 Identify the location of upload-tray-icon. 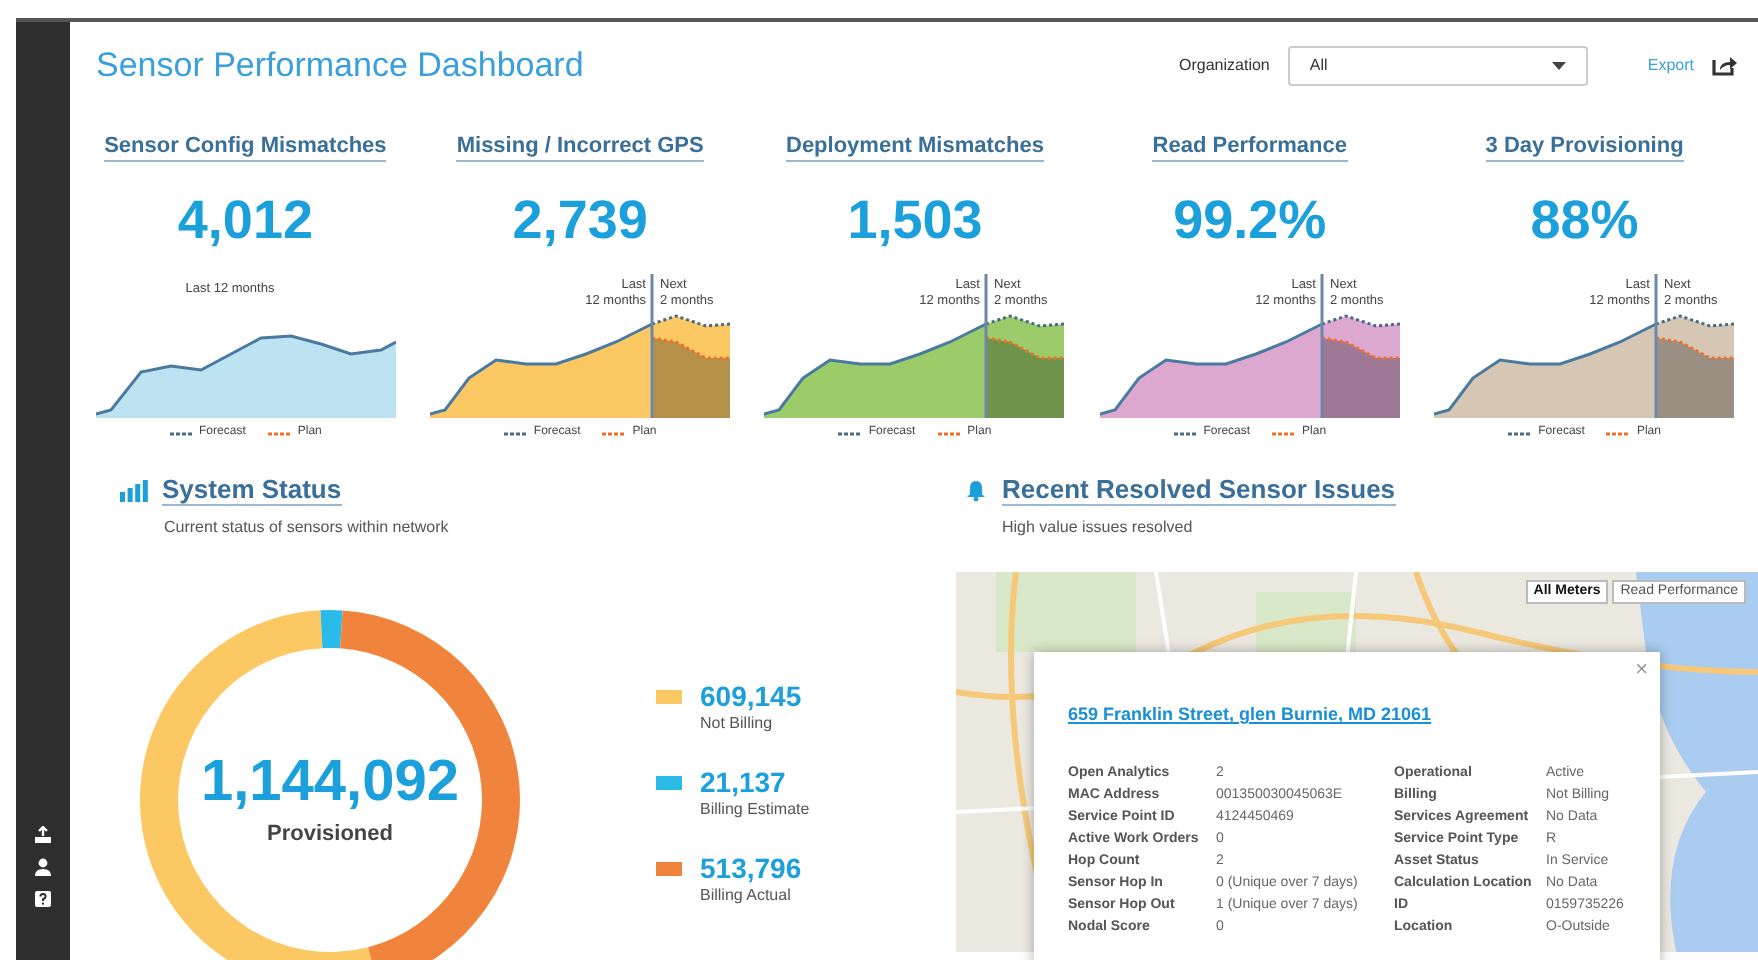
(43, 835).